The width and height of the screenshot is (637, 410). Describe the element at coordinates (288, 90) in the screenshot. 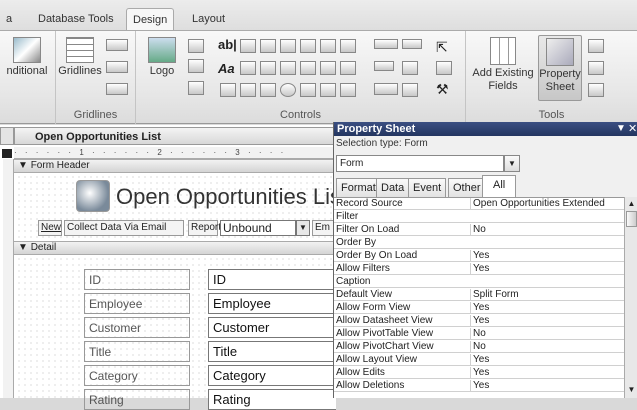

I see `option-button-icon` at that location.